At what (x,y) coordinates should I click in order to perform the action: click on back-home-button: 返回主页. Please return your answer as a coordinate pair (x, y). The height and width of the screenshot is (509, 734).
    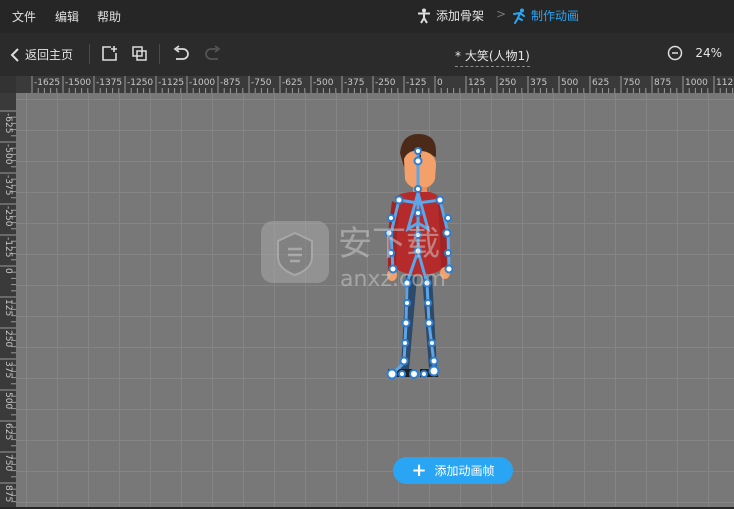
    Looking at the image, I should click on (41, 54).